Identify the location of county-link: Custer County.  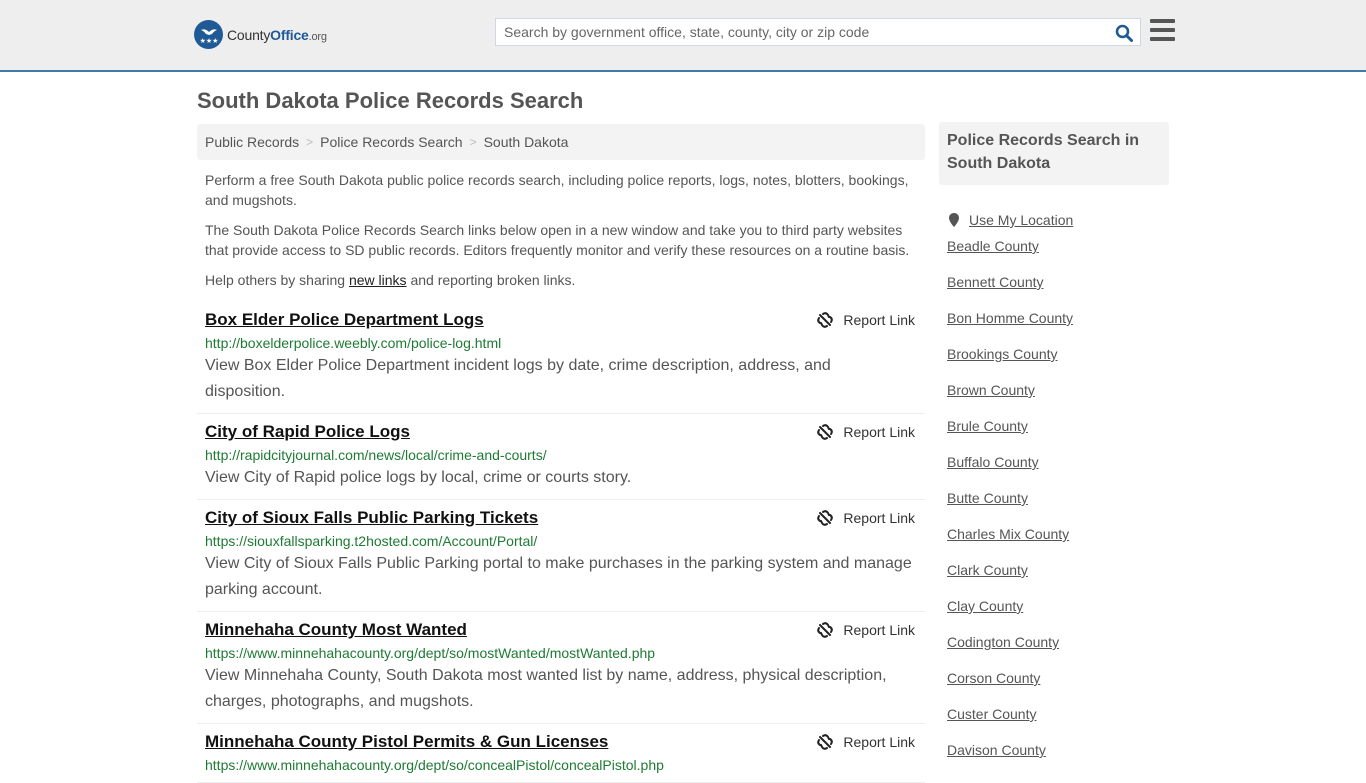
(991, 714).